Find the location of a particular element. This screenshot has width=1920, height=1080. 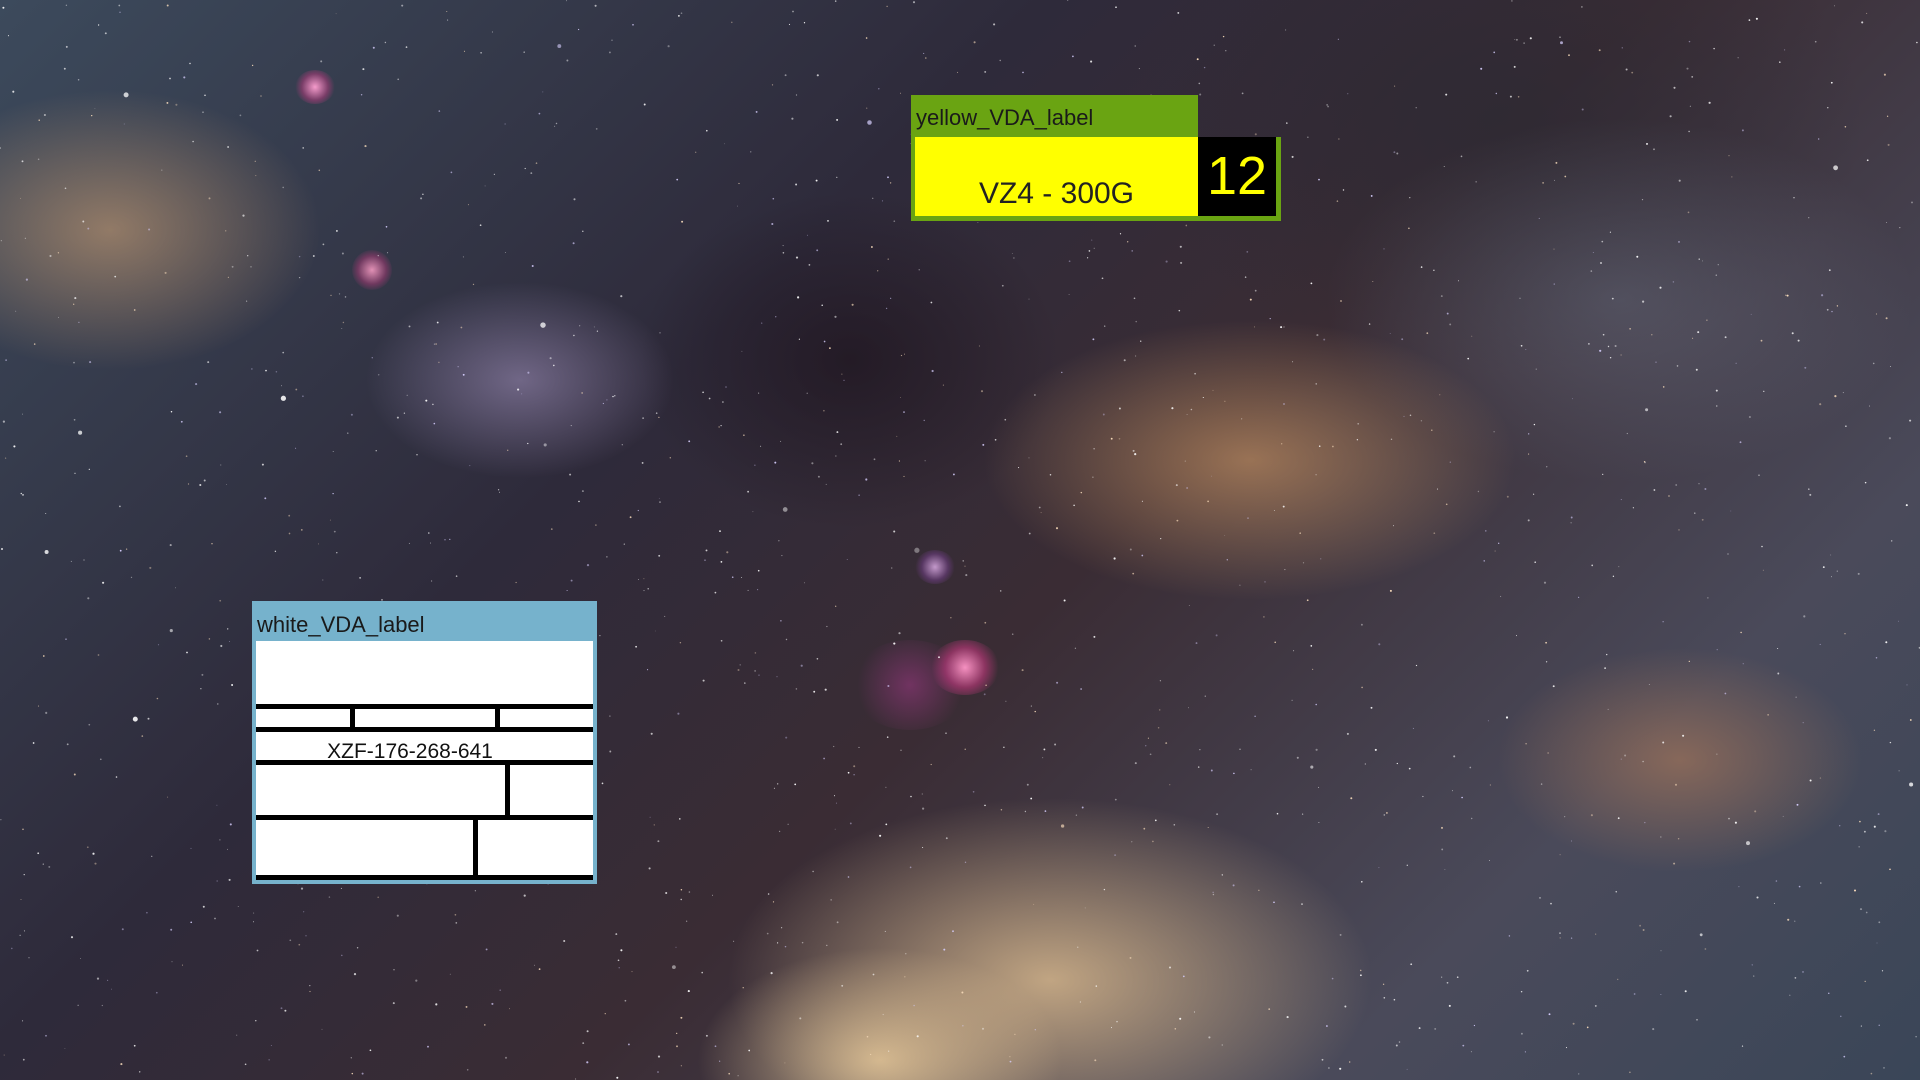

white-vda-label-titlebar: white_VDA_label is located at coordinates (424, 621).